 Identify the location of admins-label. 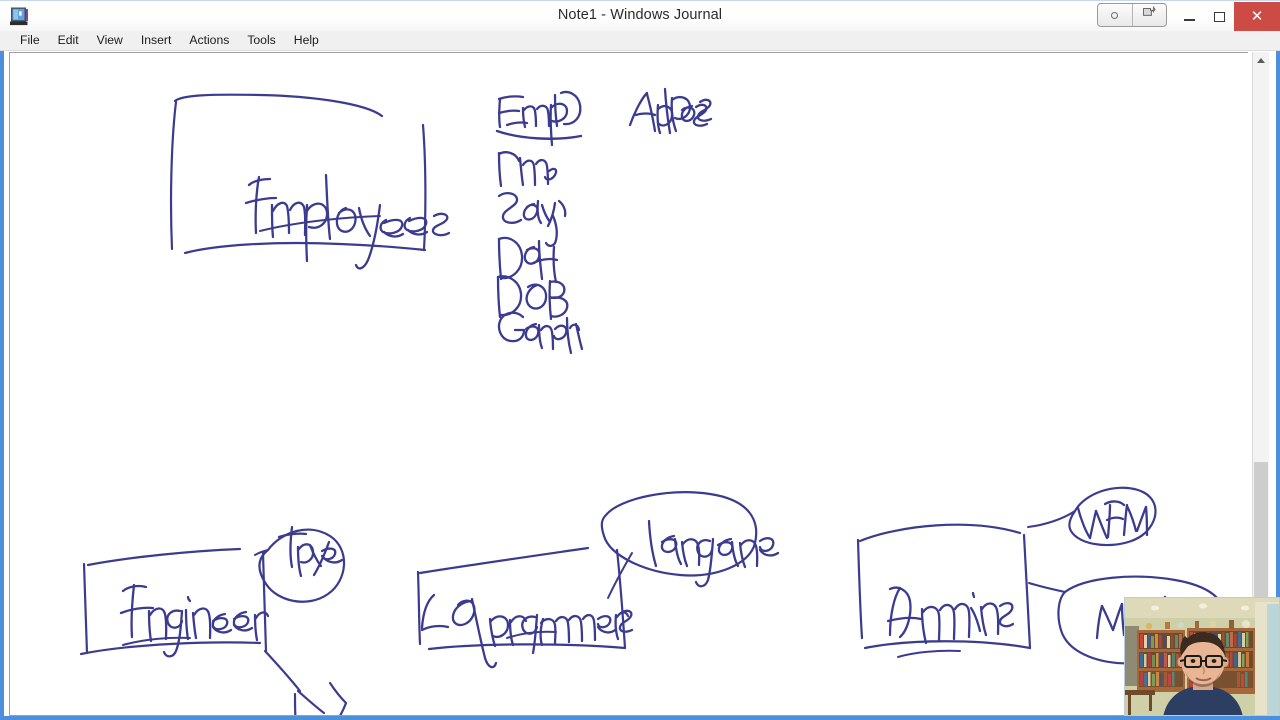
(950, 615).